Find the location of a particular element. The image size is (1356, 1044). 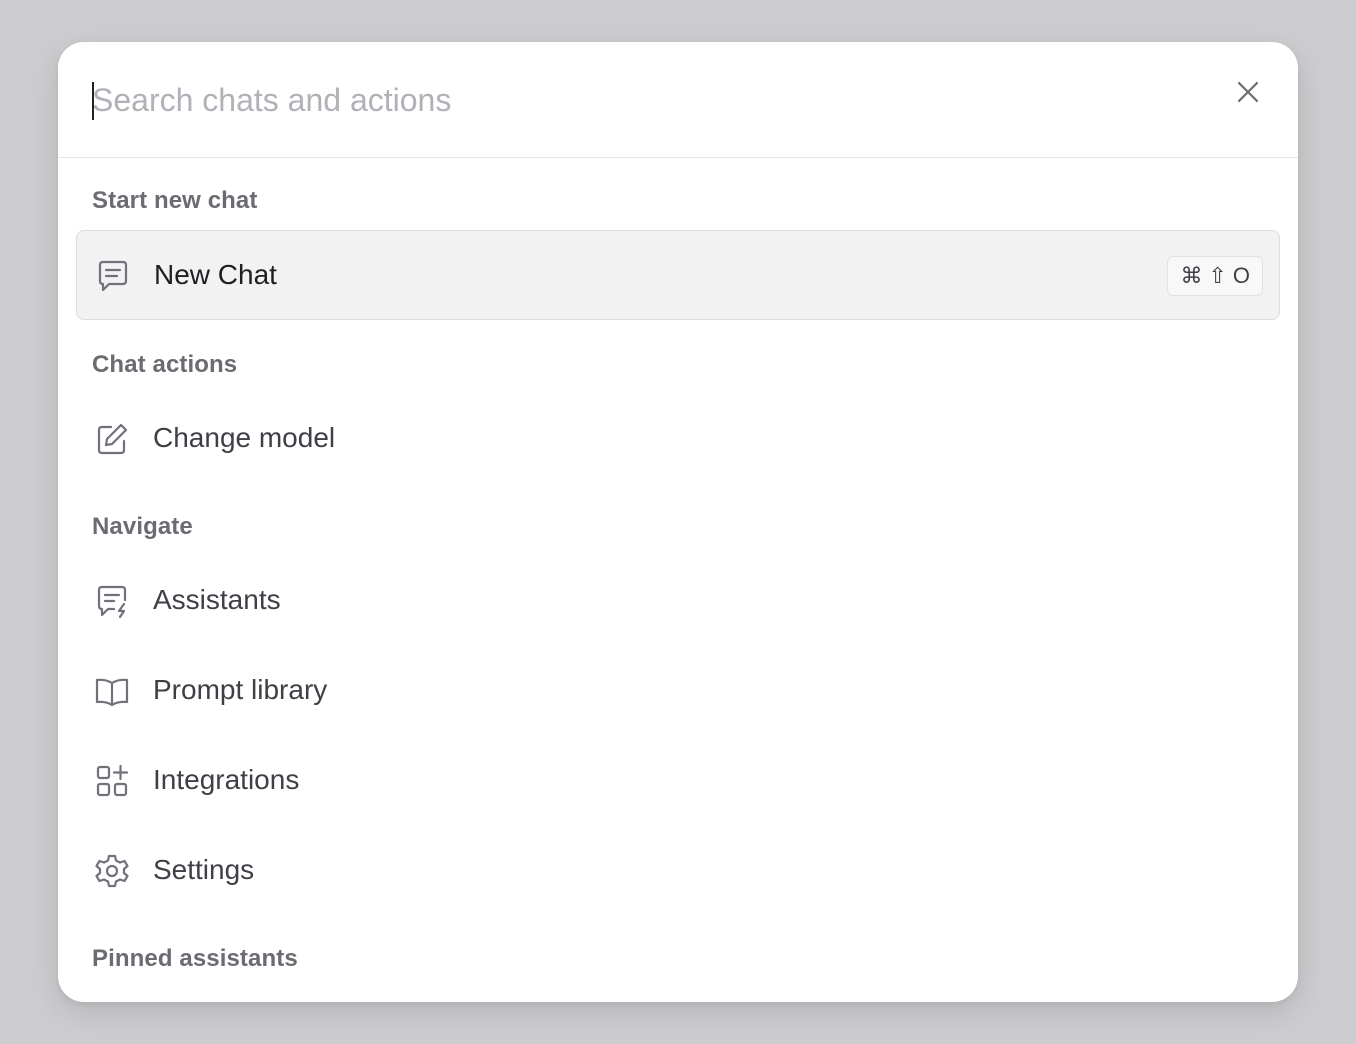

command-item-label: Assistants is located at coordinates (217, 599).